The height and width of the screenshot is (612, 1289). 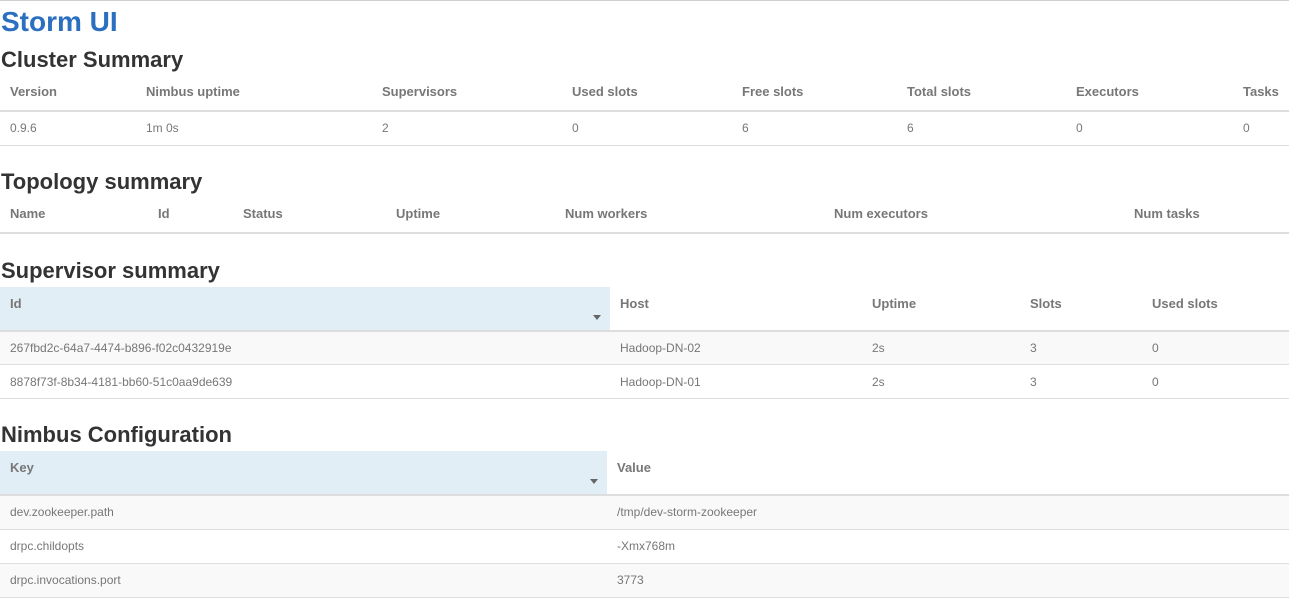 I want to click on cell-executors: 0, so click(x=1149, y=128).